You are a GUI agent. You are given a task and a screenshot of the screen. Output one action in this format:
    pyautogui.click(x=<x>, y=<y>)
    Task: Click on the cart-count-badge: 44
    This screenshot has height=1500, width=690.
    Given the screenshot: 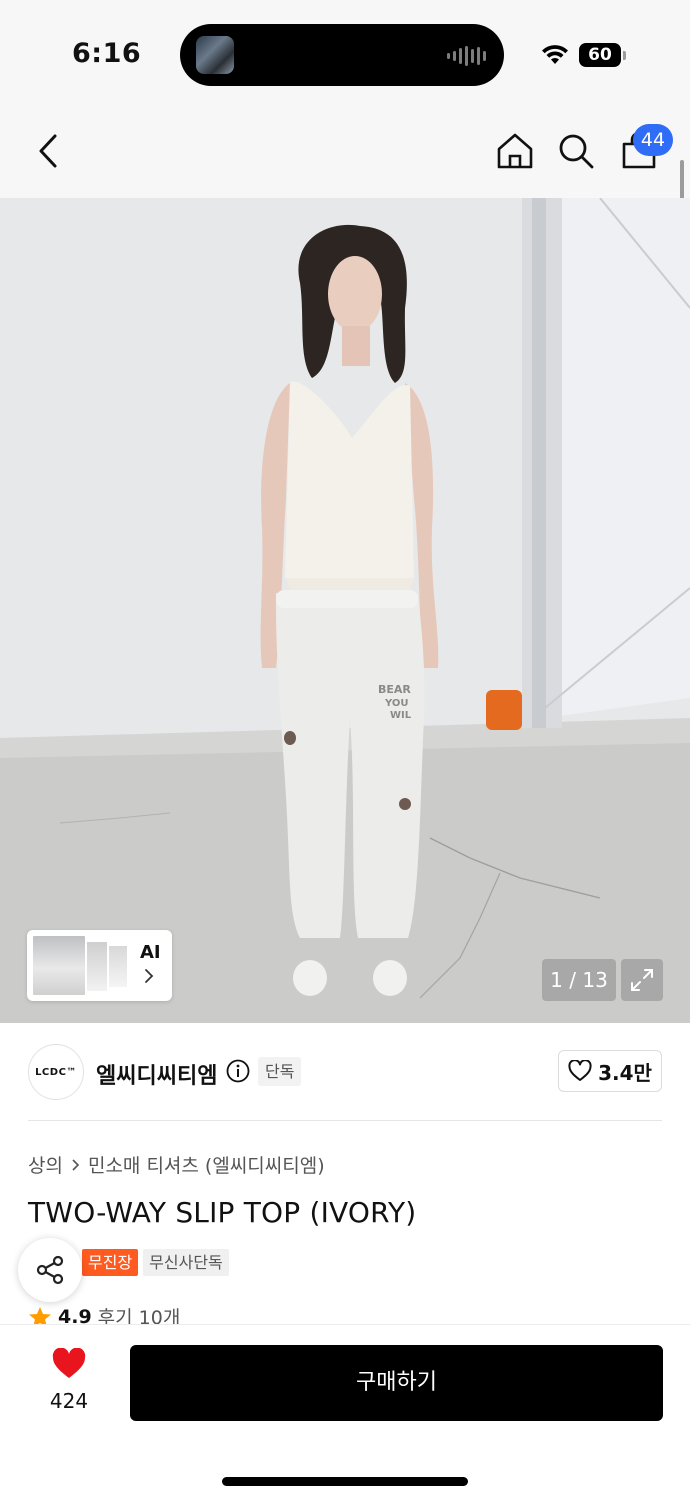 What is the action you would take?
    pyautogui.click(x=653, y=140)
    